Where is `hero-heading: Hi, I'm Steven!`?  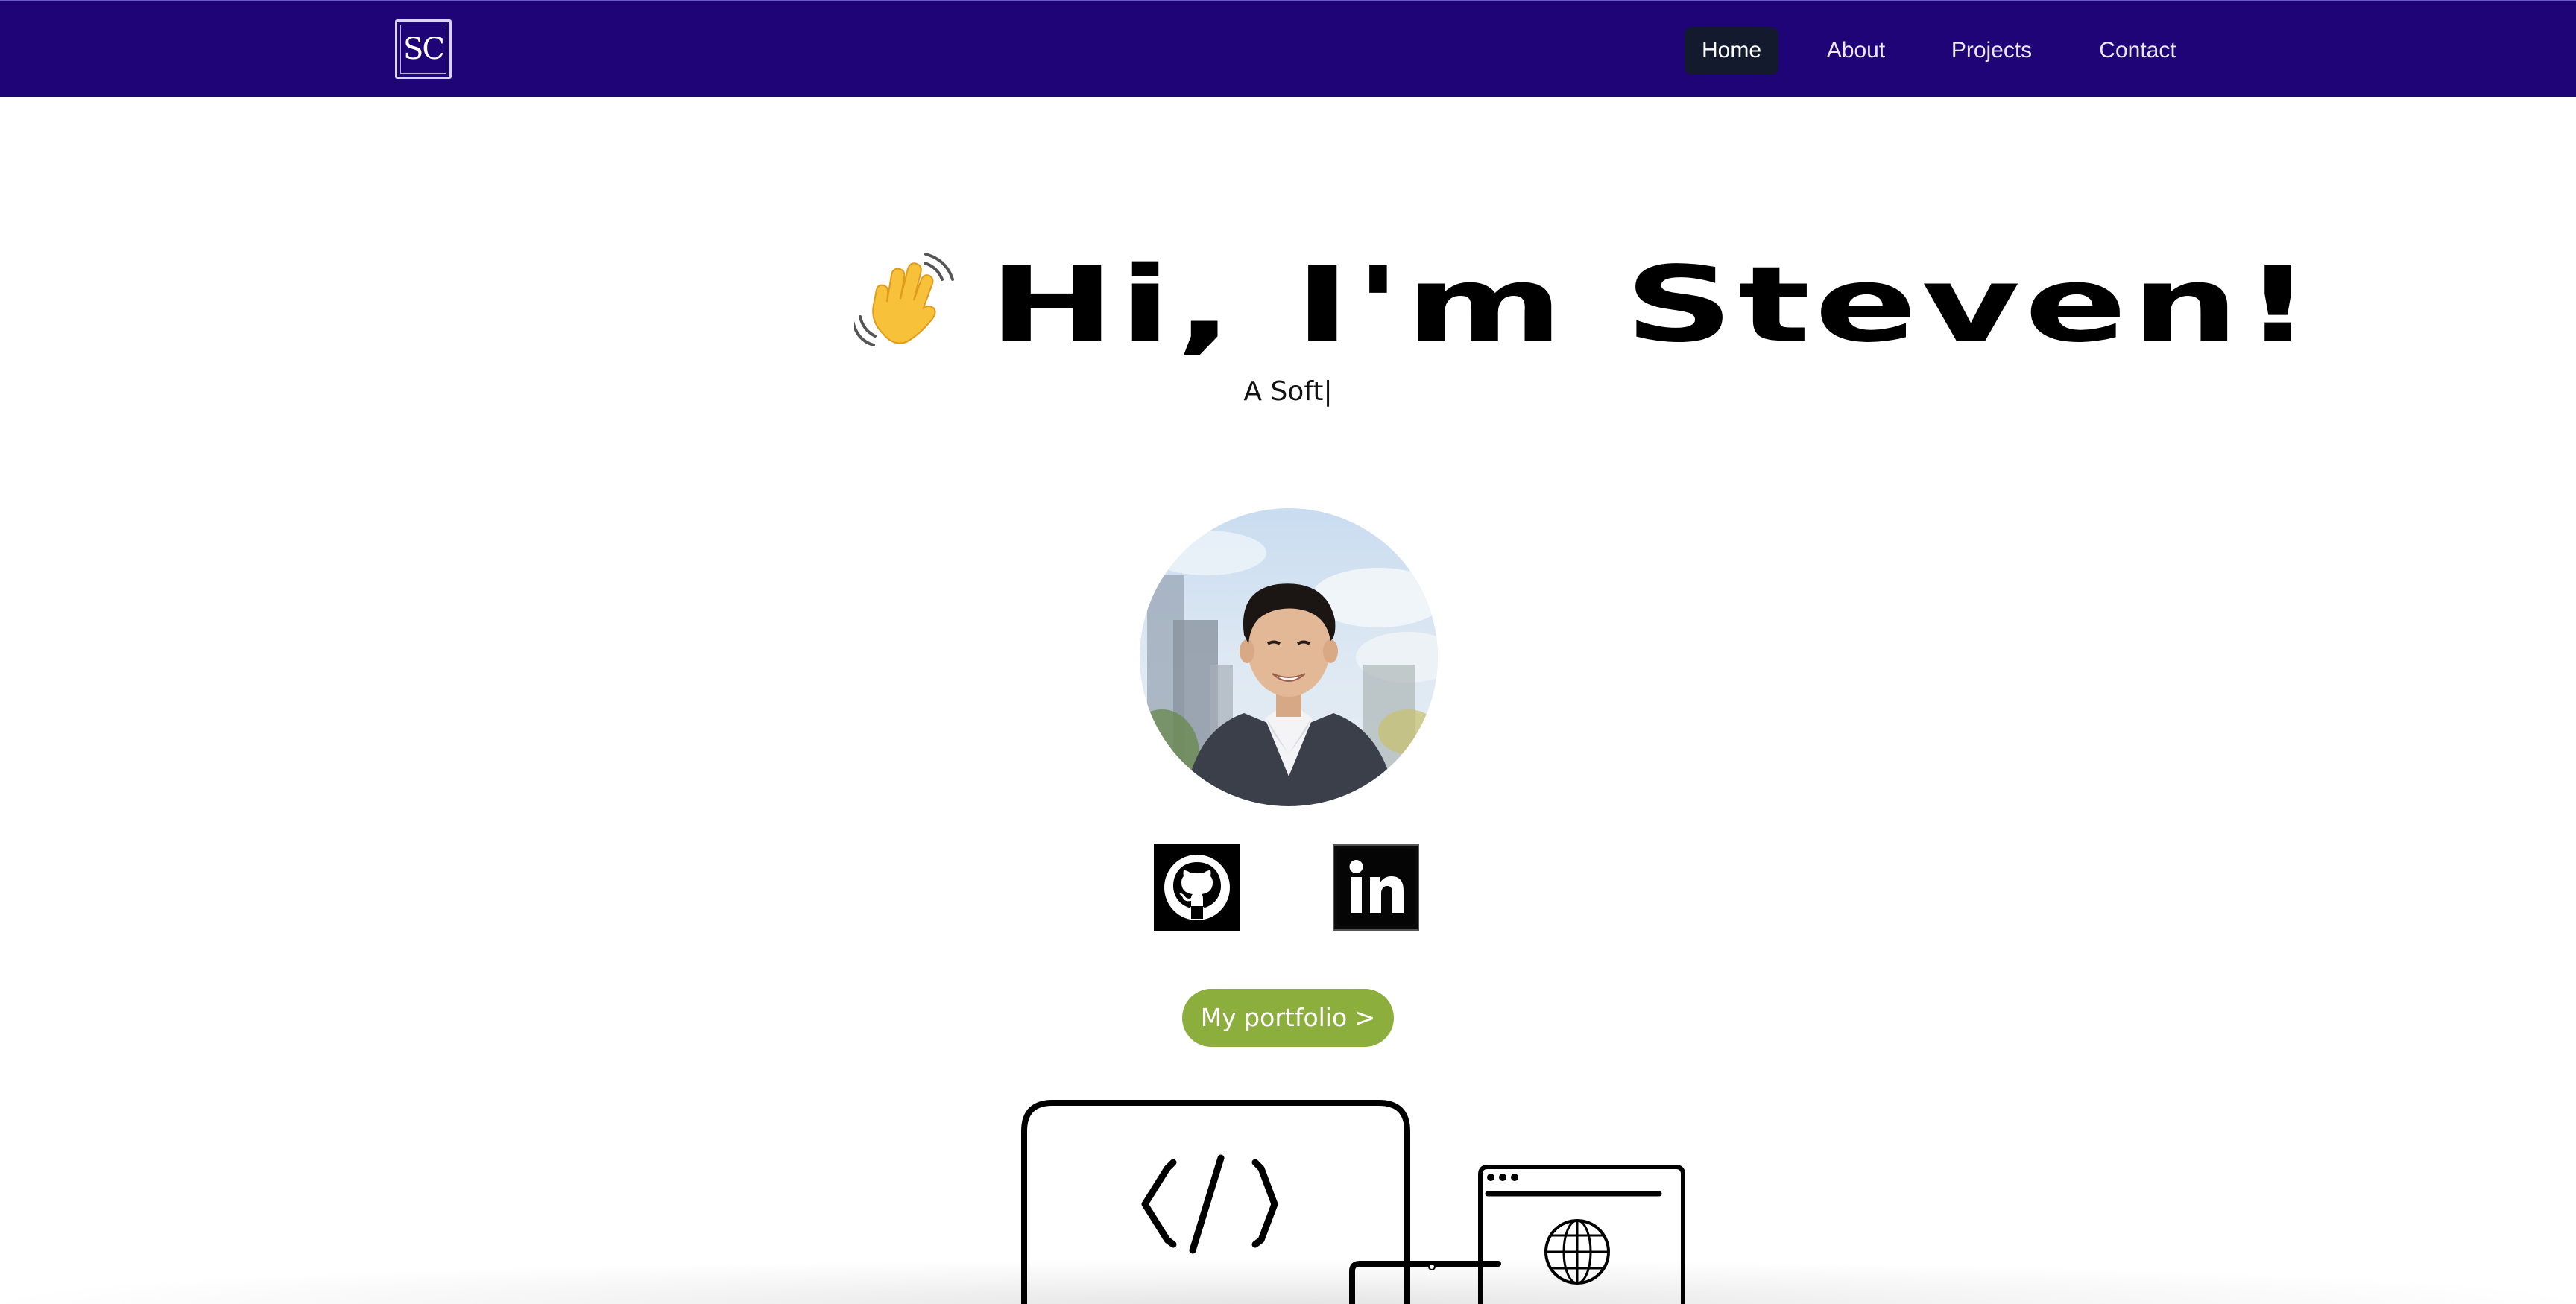 hero-heading: Hi, I'm Steven! is located at coordinates (1288, 305).